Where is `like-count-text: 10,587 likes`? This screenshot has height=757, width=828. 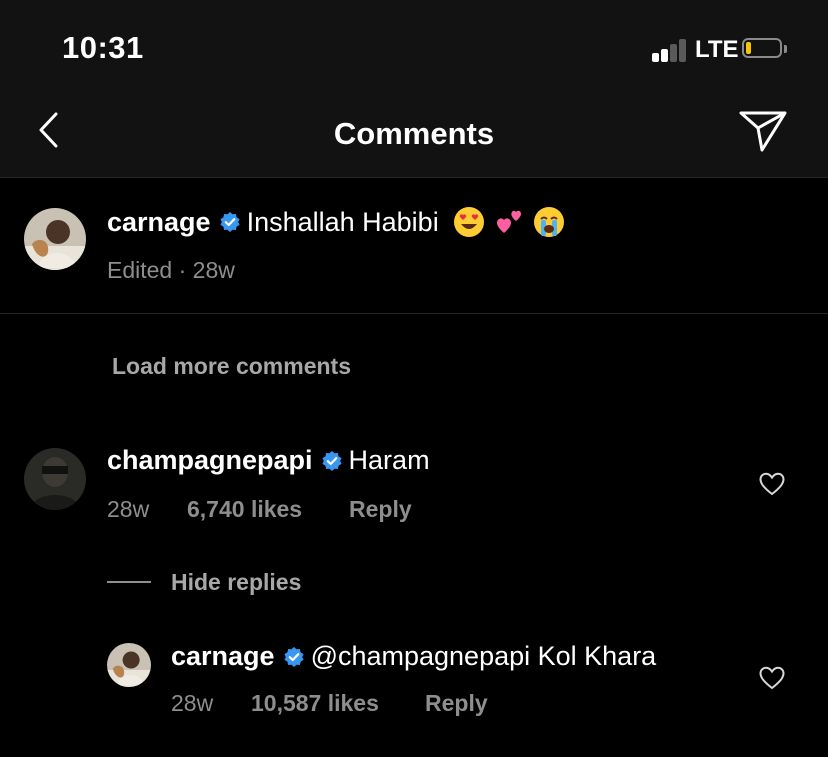
like-count-text: 10,587 likes is located at coordinates (315, 703).